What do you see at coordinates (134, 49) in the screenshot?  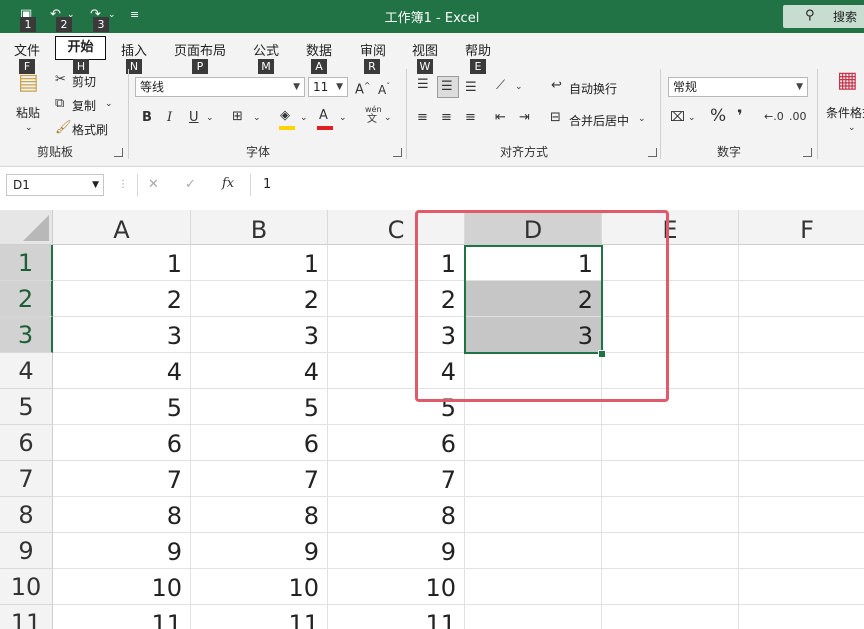 I see `tab-insert: 插入` at bounding box center [134, 49].